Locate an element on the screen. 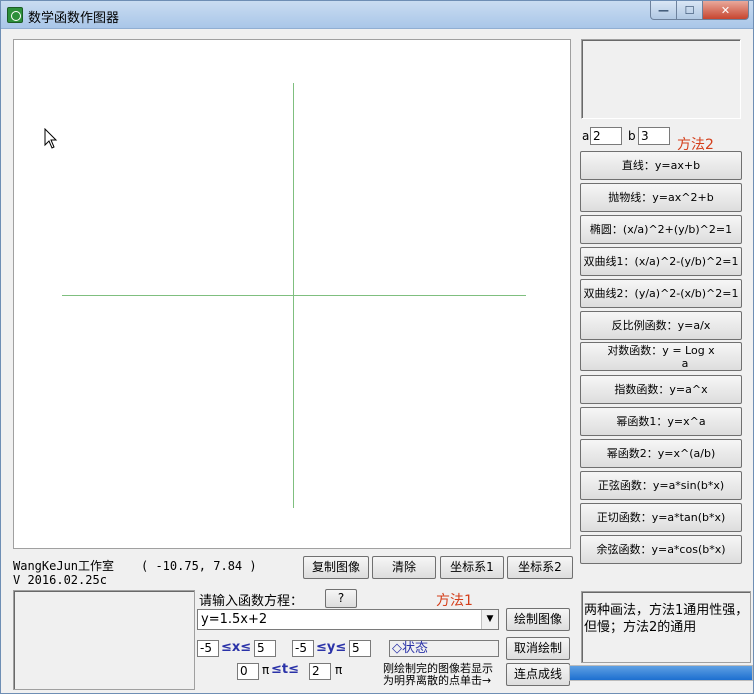 This screenshot has width=754, height=694. x-axis is located at coordinates (294, 295).